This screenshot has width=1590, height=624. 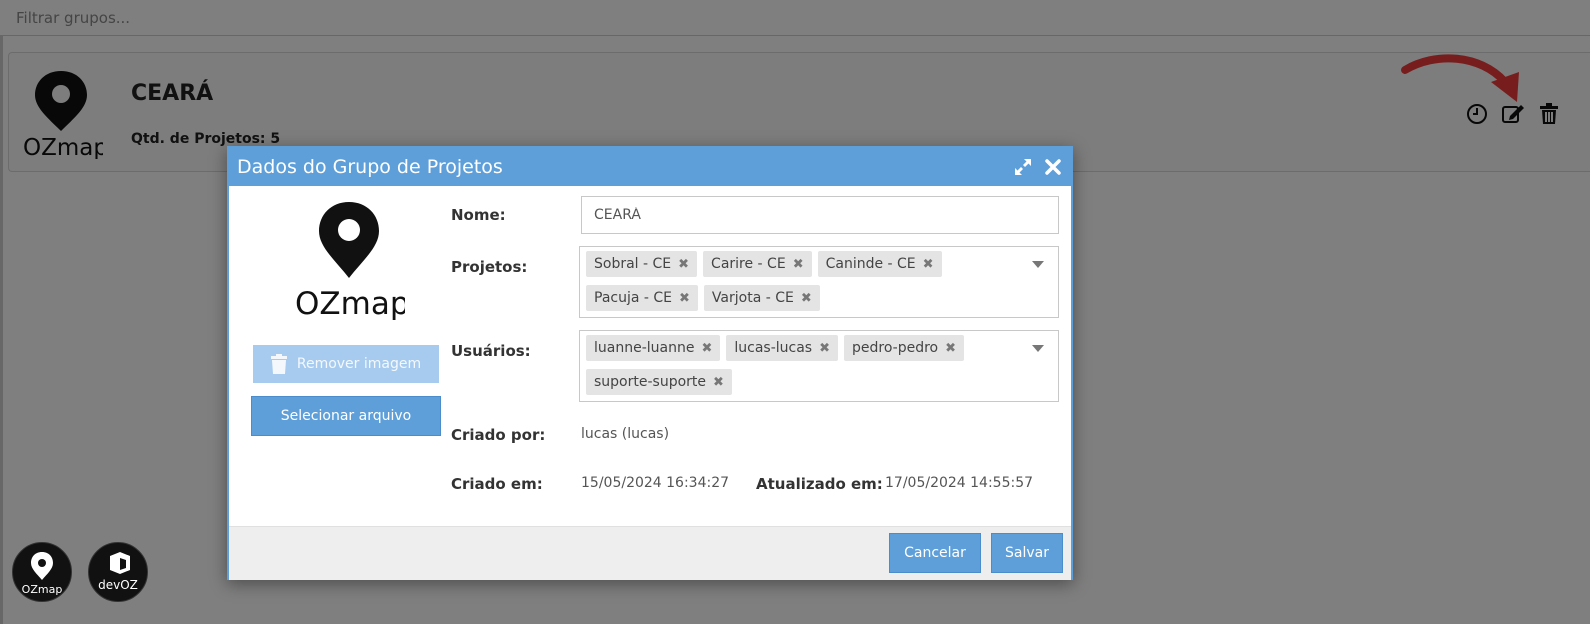 What do you see at coordinates (642, 264) in the screenshot?
I see `project-tag: Sobral - CE ✖` at bounding box center [642, 264].